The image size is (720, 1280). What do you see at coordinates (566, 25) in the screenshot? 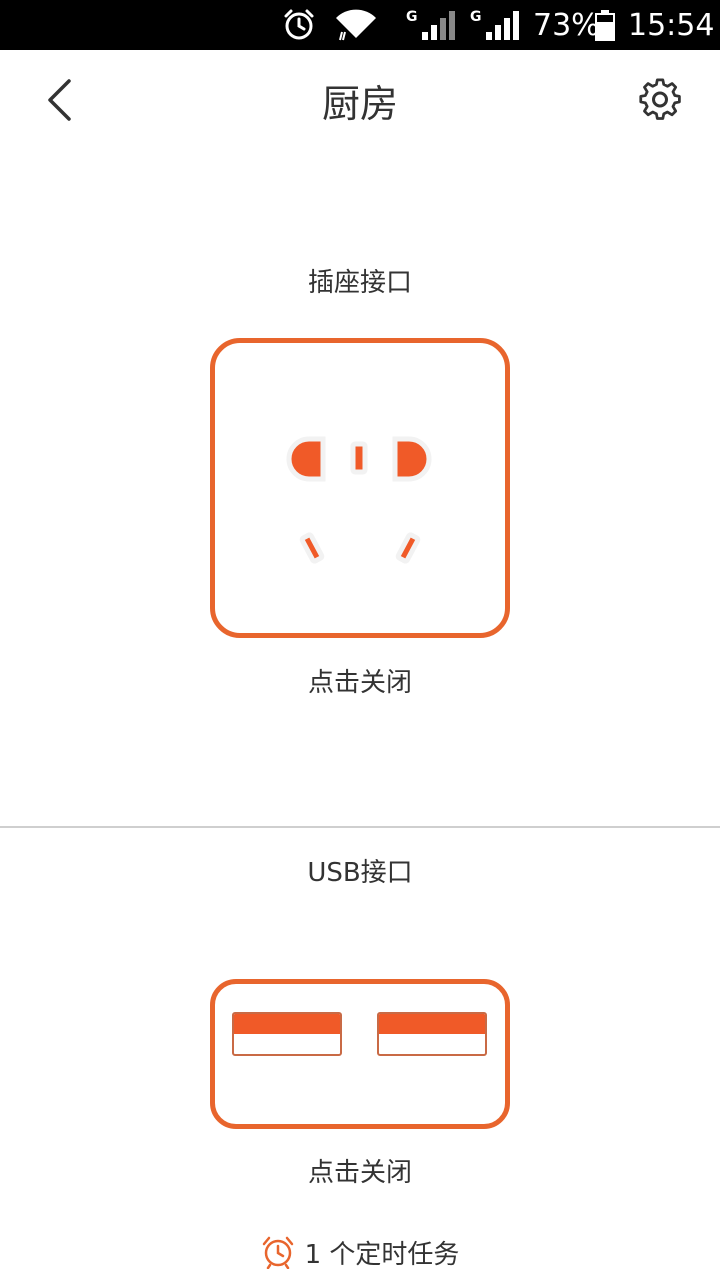
I see `battery-percent: 73%` at bounding box center [566, 25].